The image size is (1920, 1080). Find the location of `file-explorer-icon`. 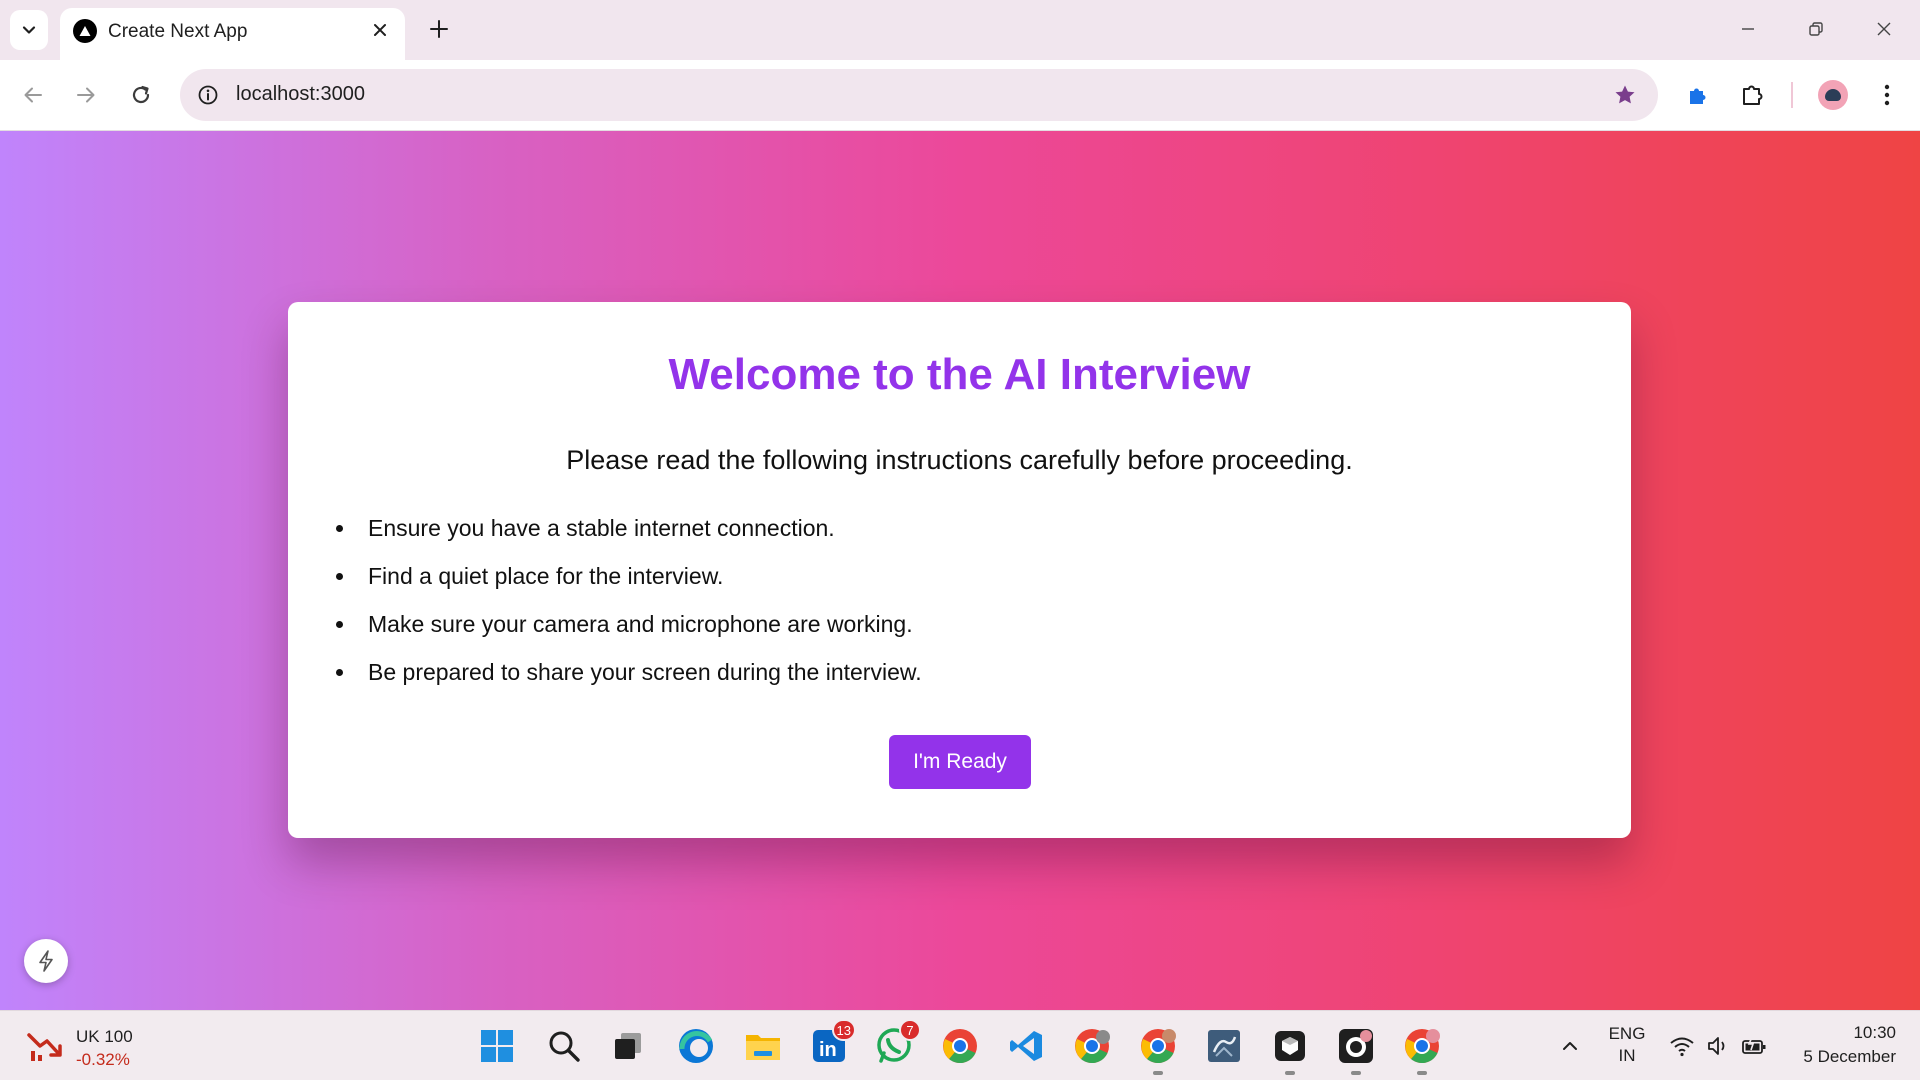

file-explorer-icon is located at coordinates (763, 1047).